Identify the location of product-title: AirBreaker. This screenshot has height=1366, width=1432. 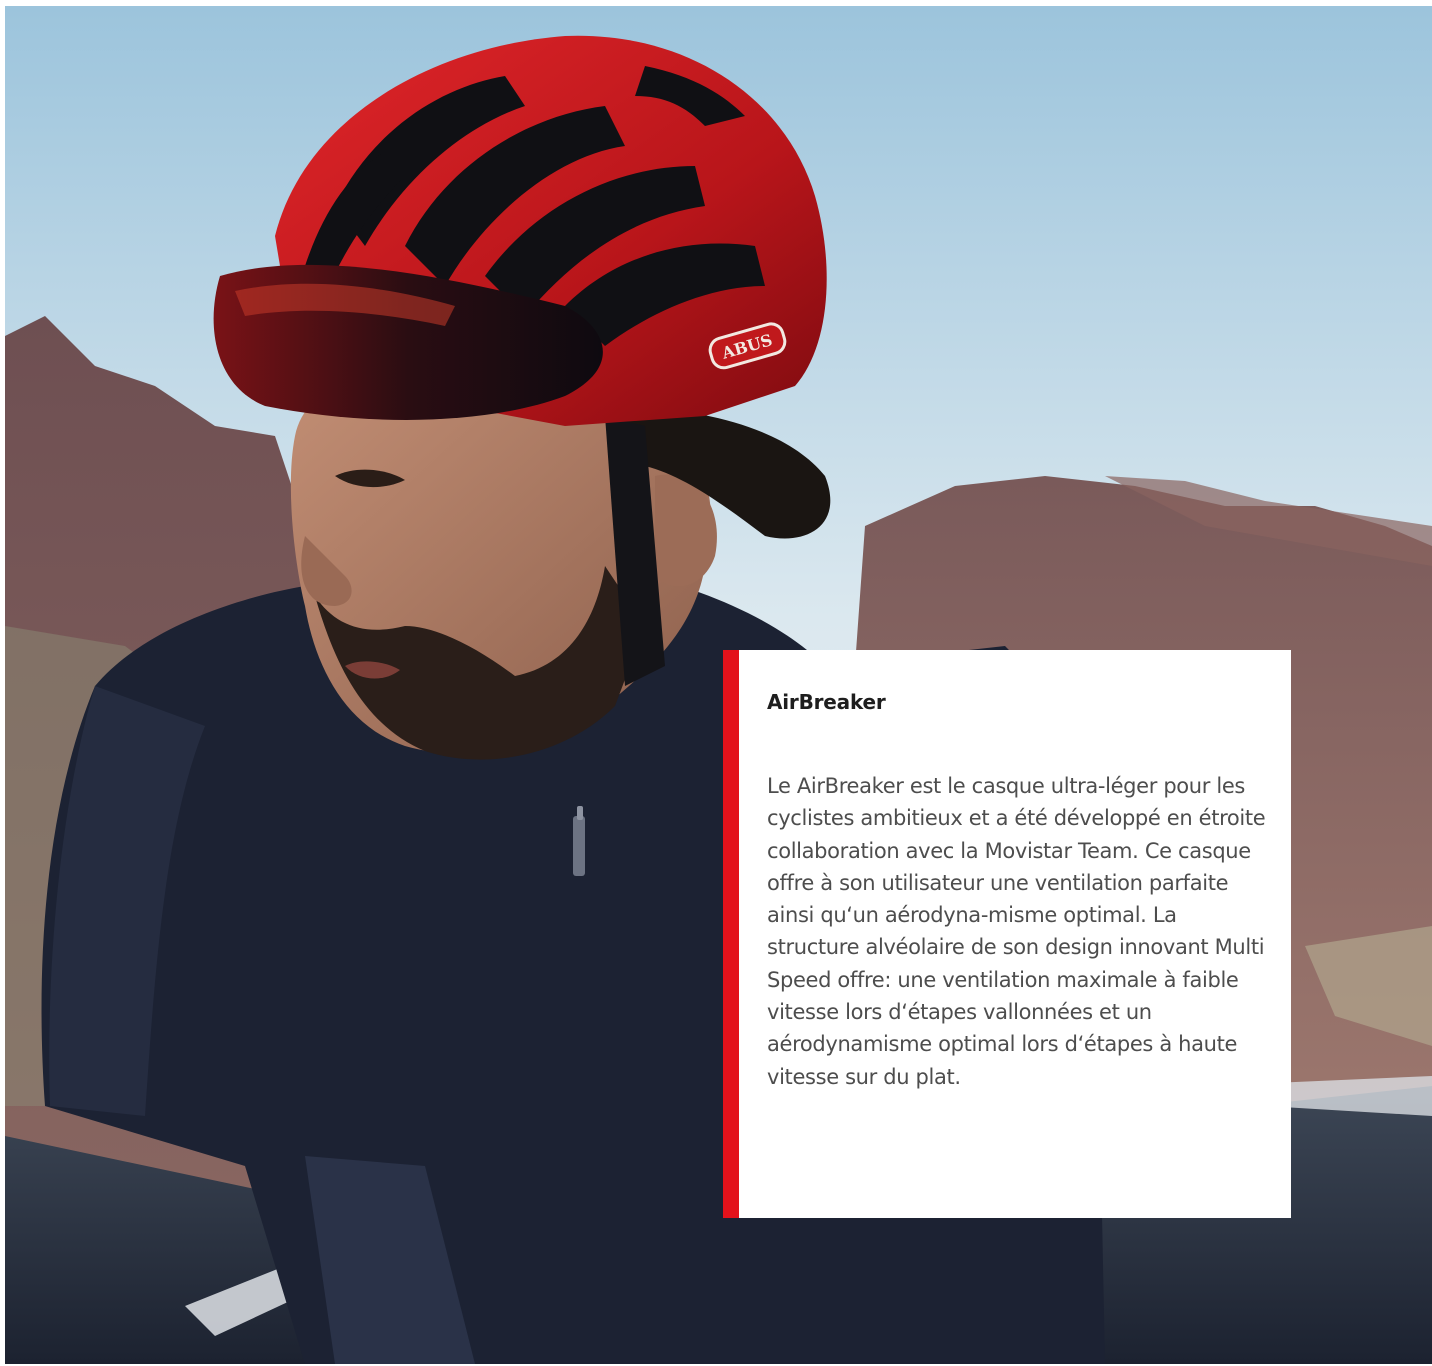
(826, 702).